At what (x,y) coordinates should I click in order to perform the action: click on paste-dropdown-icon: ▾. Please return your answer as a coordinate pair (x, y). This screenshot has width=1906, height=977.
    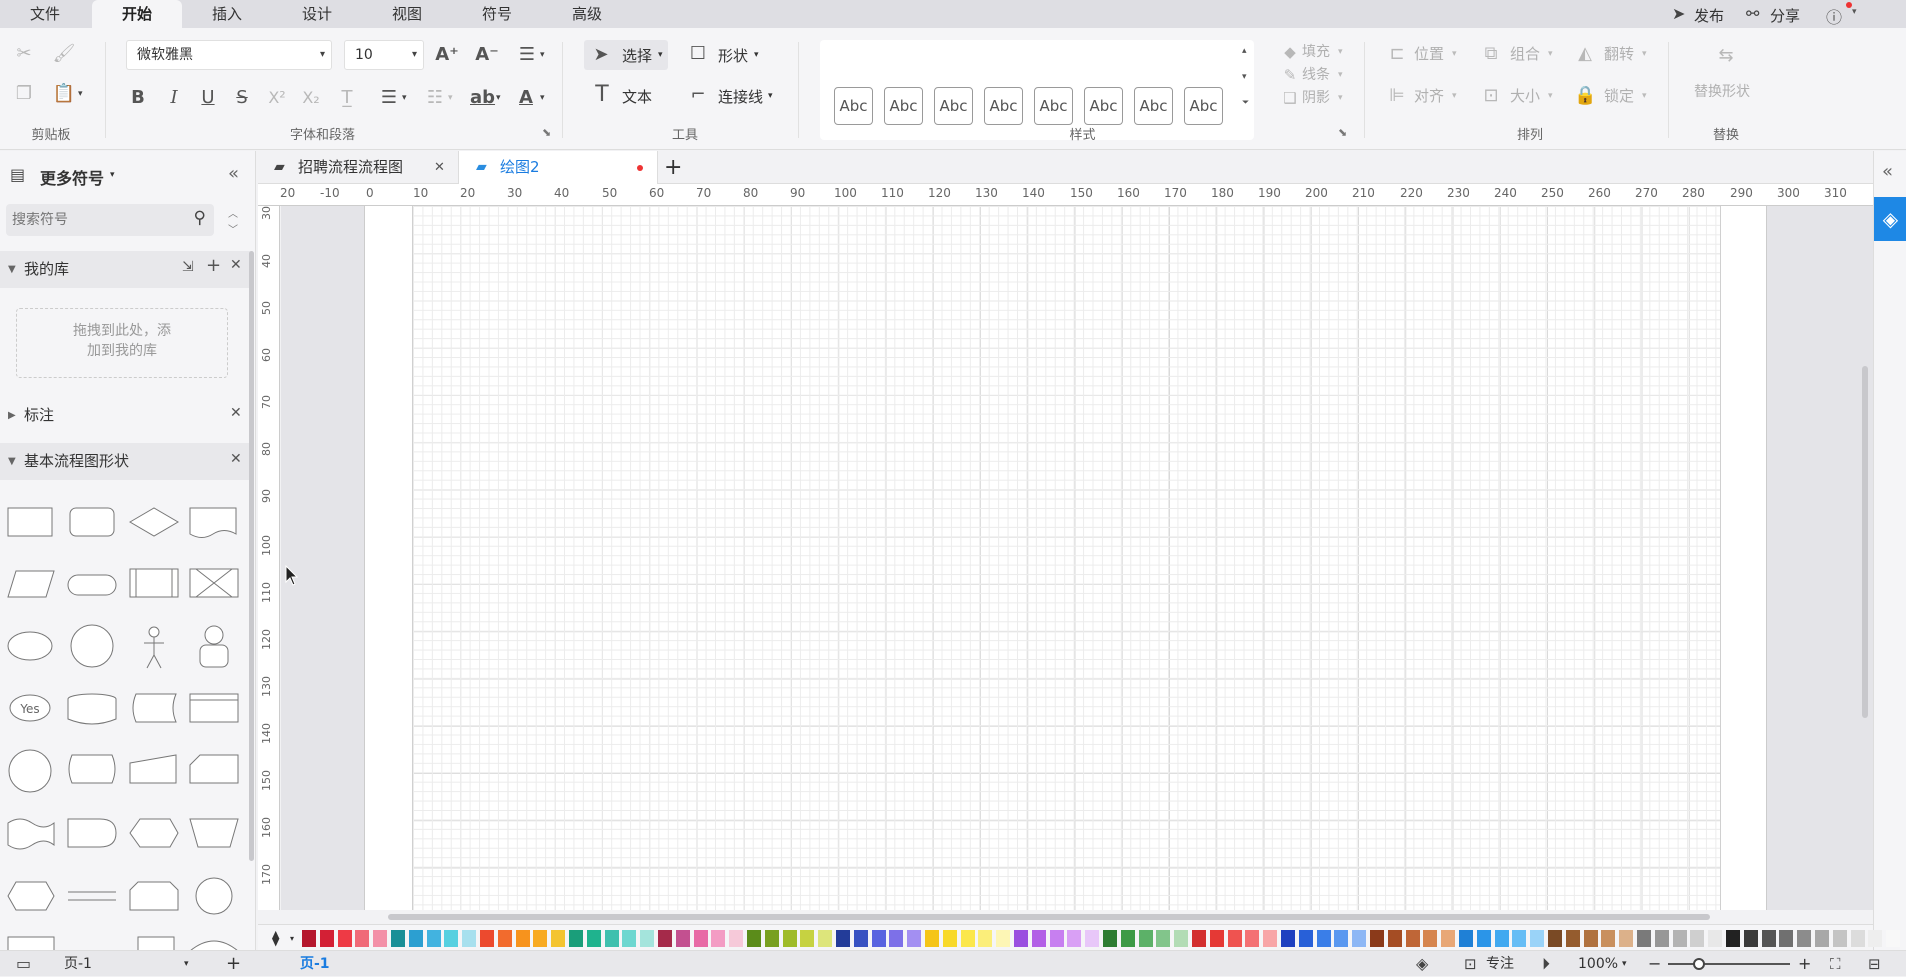
    Looking at the image, I should click on (80, 94).